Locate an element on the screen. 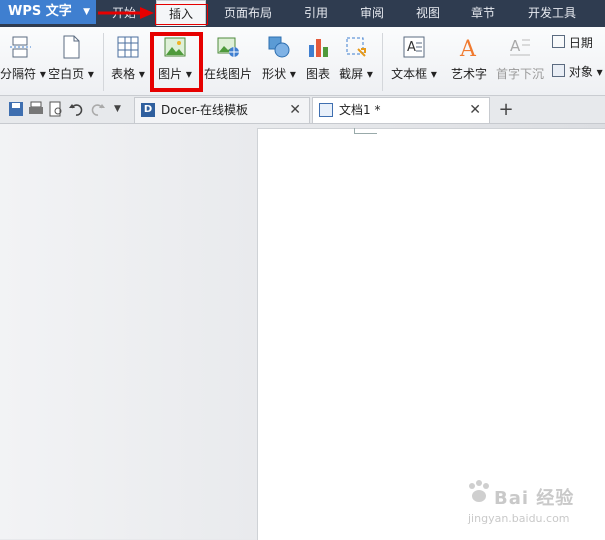 The height and width of the screenshot is (540, 605). new-tab-plus-icon: + is located at coordinates (506, 110).